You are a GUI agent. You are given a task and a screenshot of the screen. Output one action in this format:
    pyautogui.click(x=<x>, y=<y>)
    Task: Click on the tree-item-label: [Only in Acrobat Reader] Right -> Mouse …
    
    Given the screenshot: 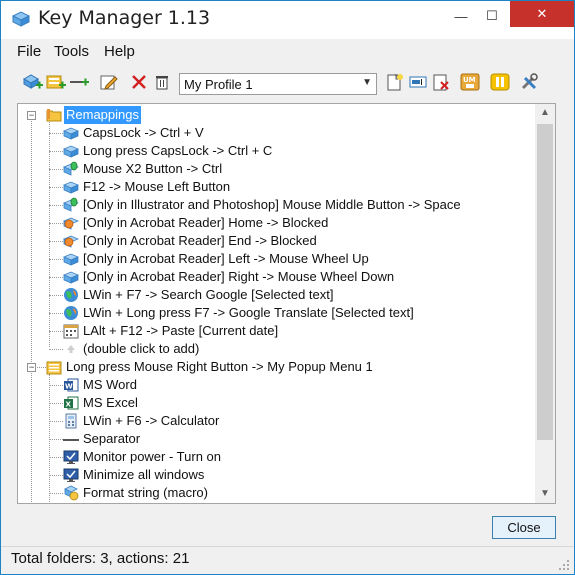 What is the action you would take?
    pyautogui.click(x=239, y=276)
    